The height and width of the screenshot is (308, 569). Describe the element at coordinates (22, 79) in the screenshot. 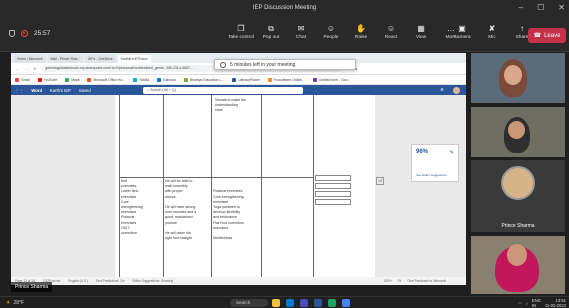

I see `bookmark-item: Gmail` at that location.